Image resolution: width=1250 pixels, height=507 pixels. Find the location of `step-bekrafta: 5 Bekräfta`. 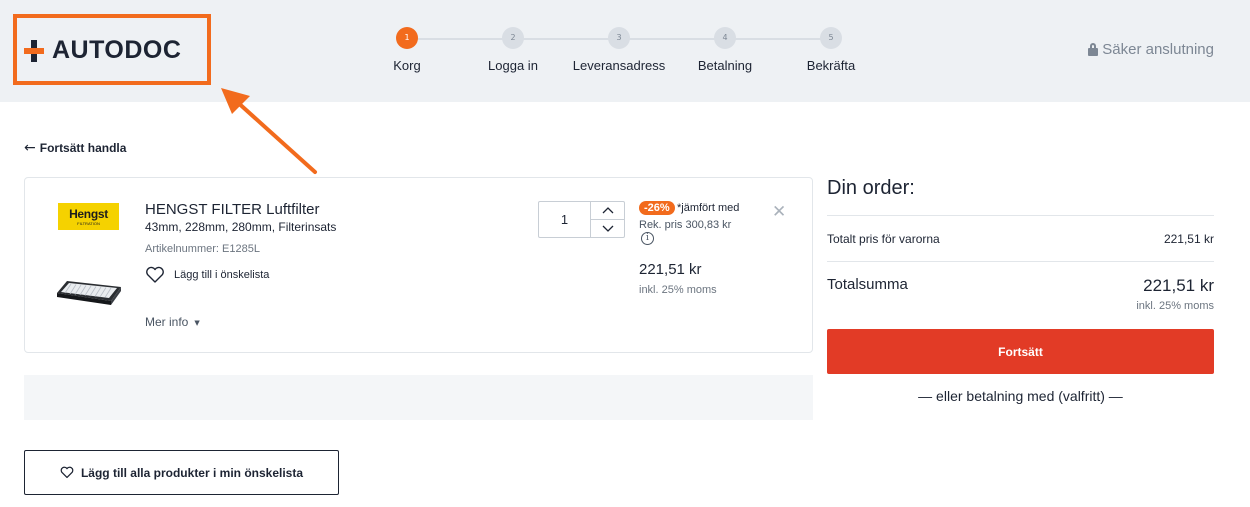

step-bekrafta: 5 Bekräfta is located at coordinates (831, 50).